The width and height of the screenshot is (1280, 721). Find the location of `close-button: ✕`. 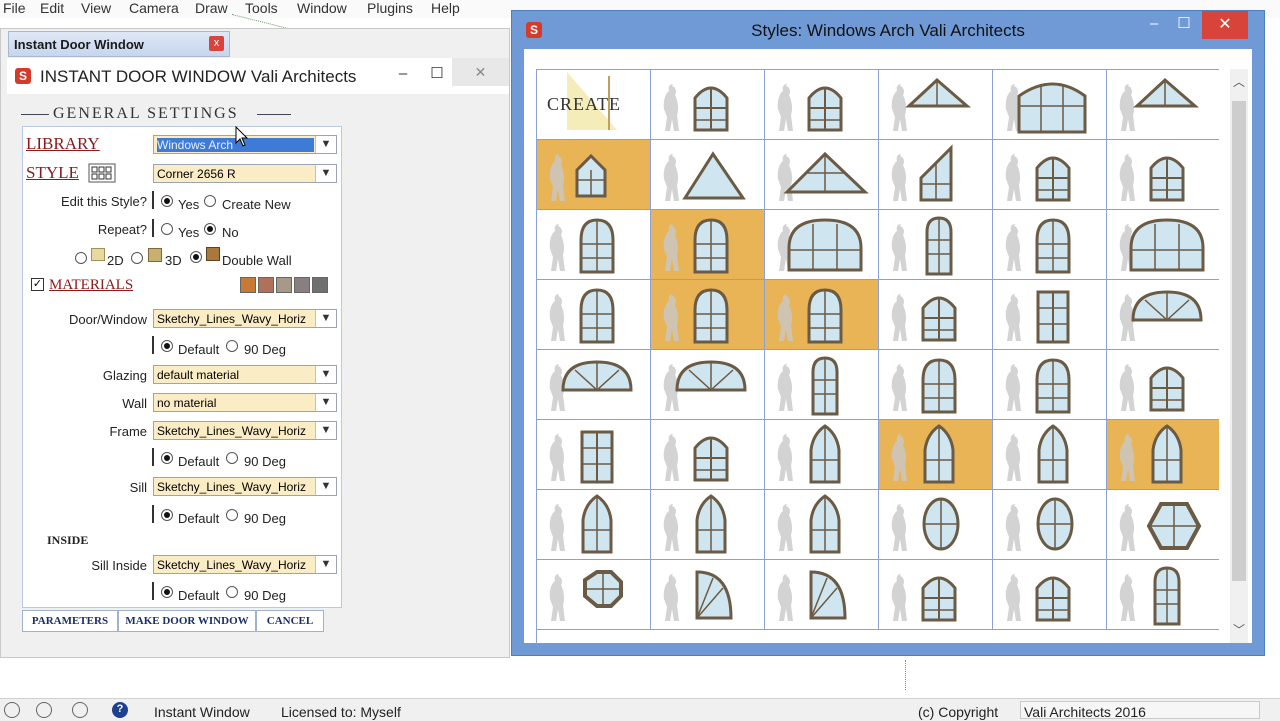

close-button: ✕ is located at coordinates (480, 72).